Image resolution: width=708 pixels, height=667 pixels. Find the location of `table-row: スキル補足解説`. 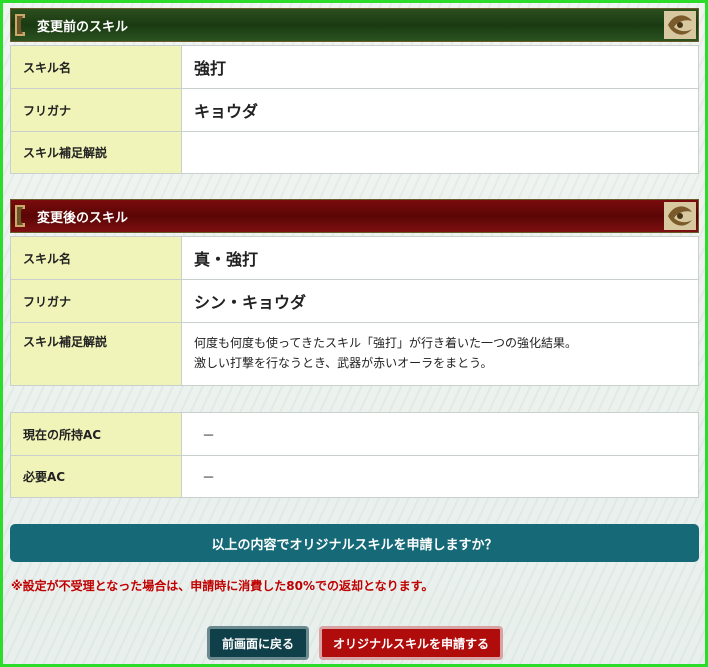

table-row: スキル補足解説 is located at coordinates (354, 152).